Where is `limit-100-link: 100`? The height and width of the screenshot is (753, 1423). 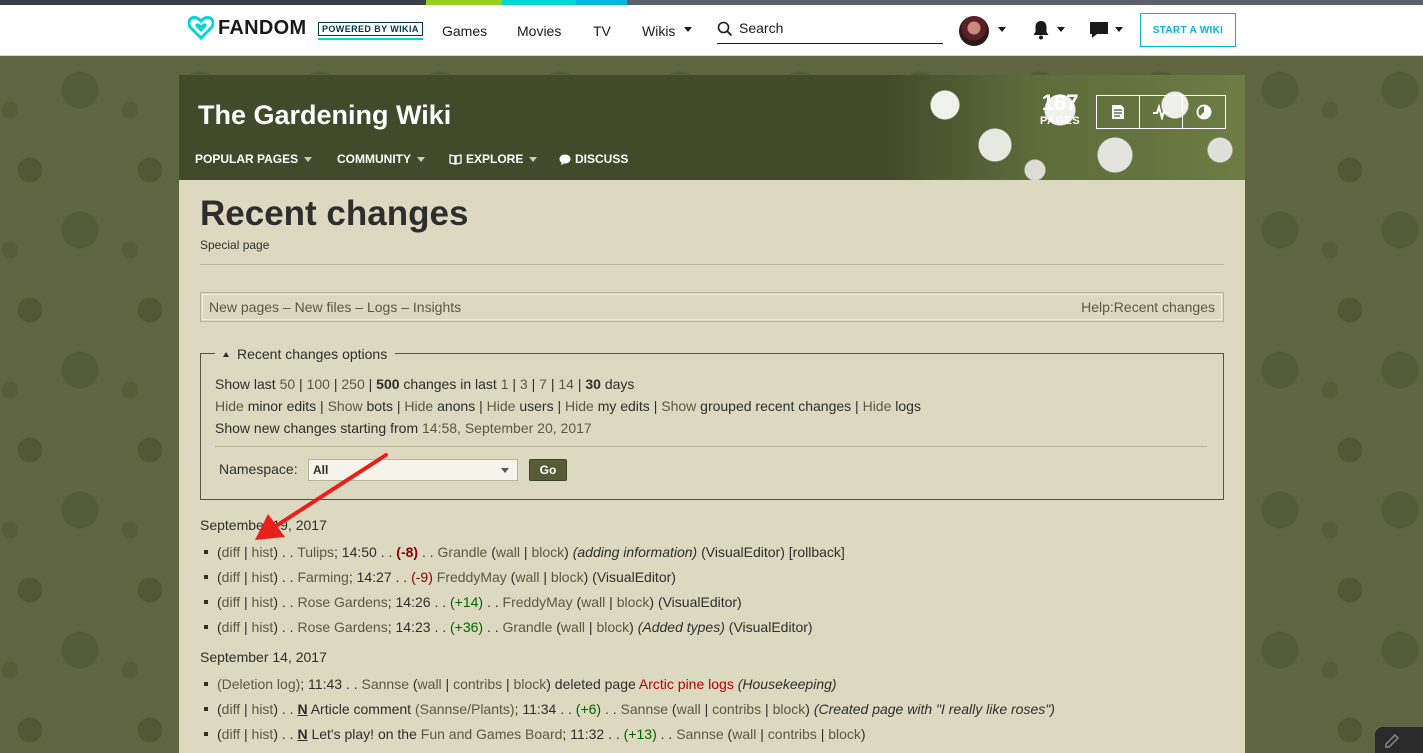 limit-100-link: 100 is located at coordinates (318, 384).